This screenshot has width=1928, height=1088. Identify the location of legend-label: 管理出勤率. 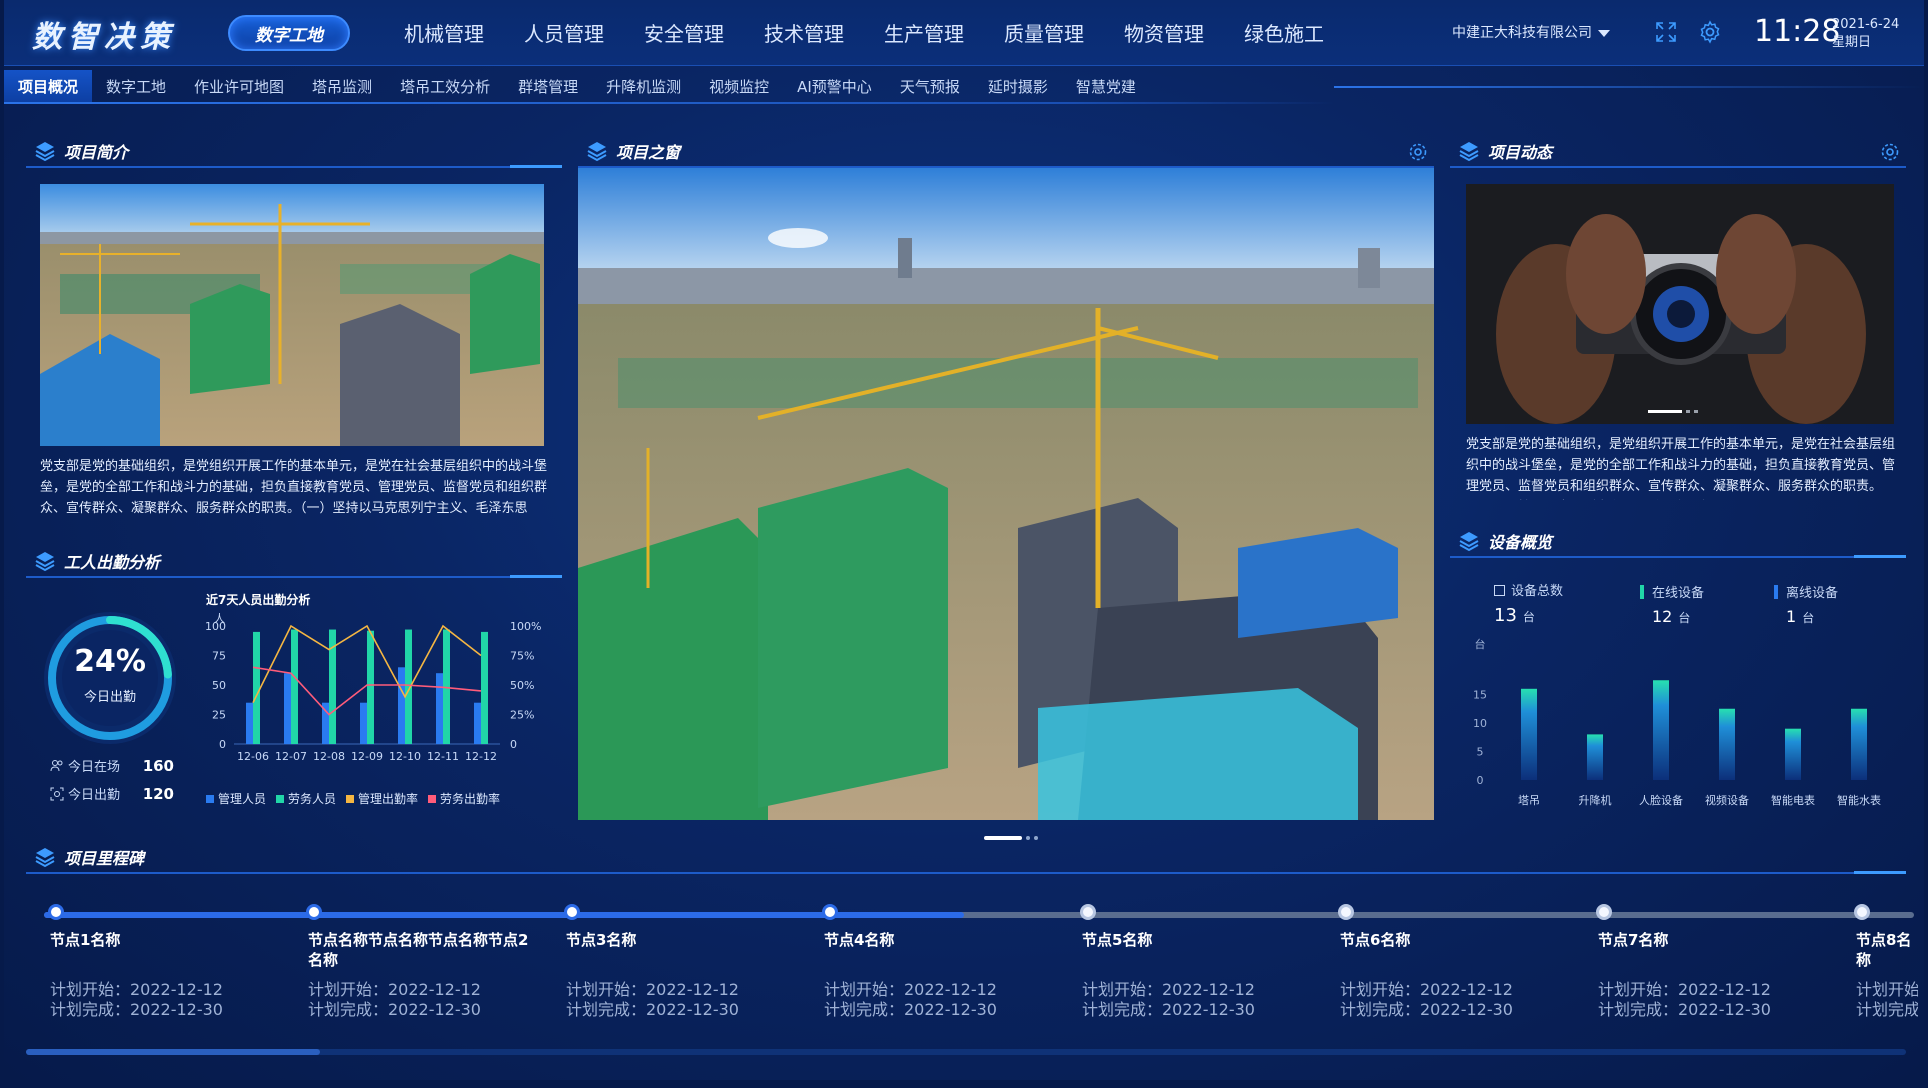
(388, 799).